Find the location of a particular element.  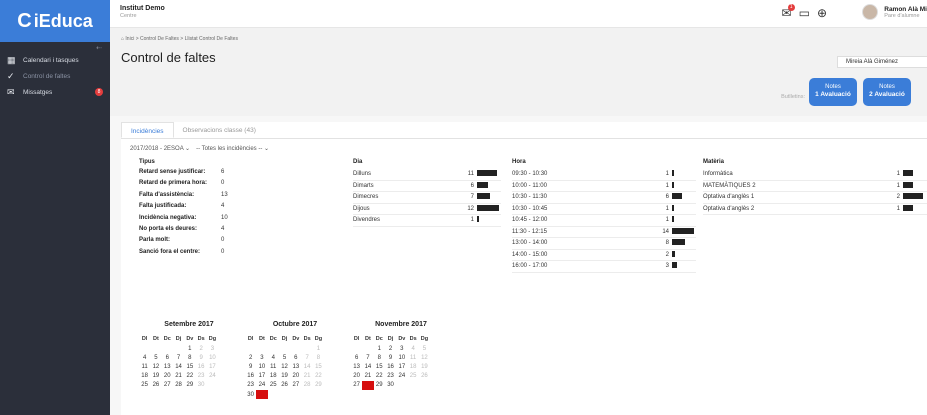

mail-icon: ✉ 1 is located at coordinates (788, 12).